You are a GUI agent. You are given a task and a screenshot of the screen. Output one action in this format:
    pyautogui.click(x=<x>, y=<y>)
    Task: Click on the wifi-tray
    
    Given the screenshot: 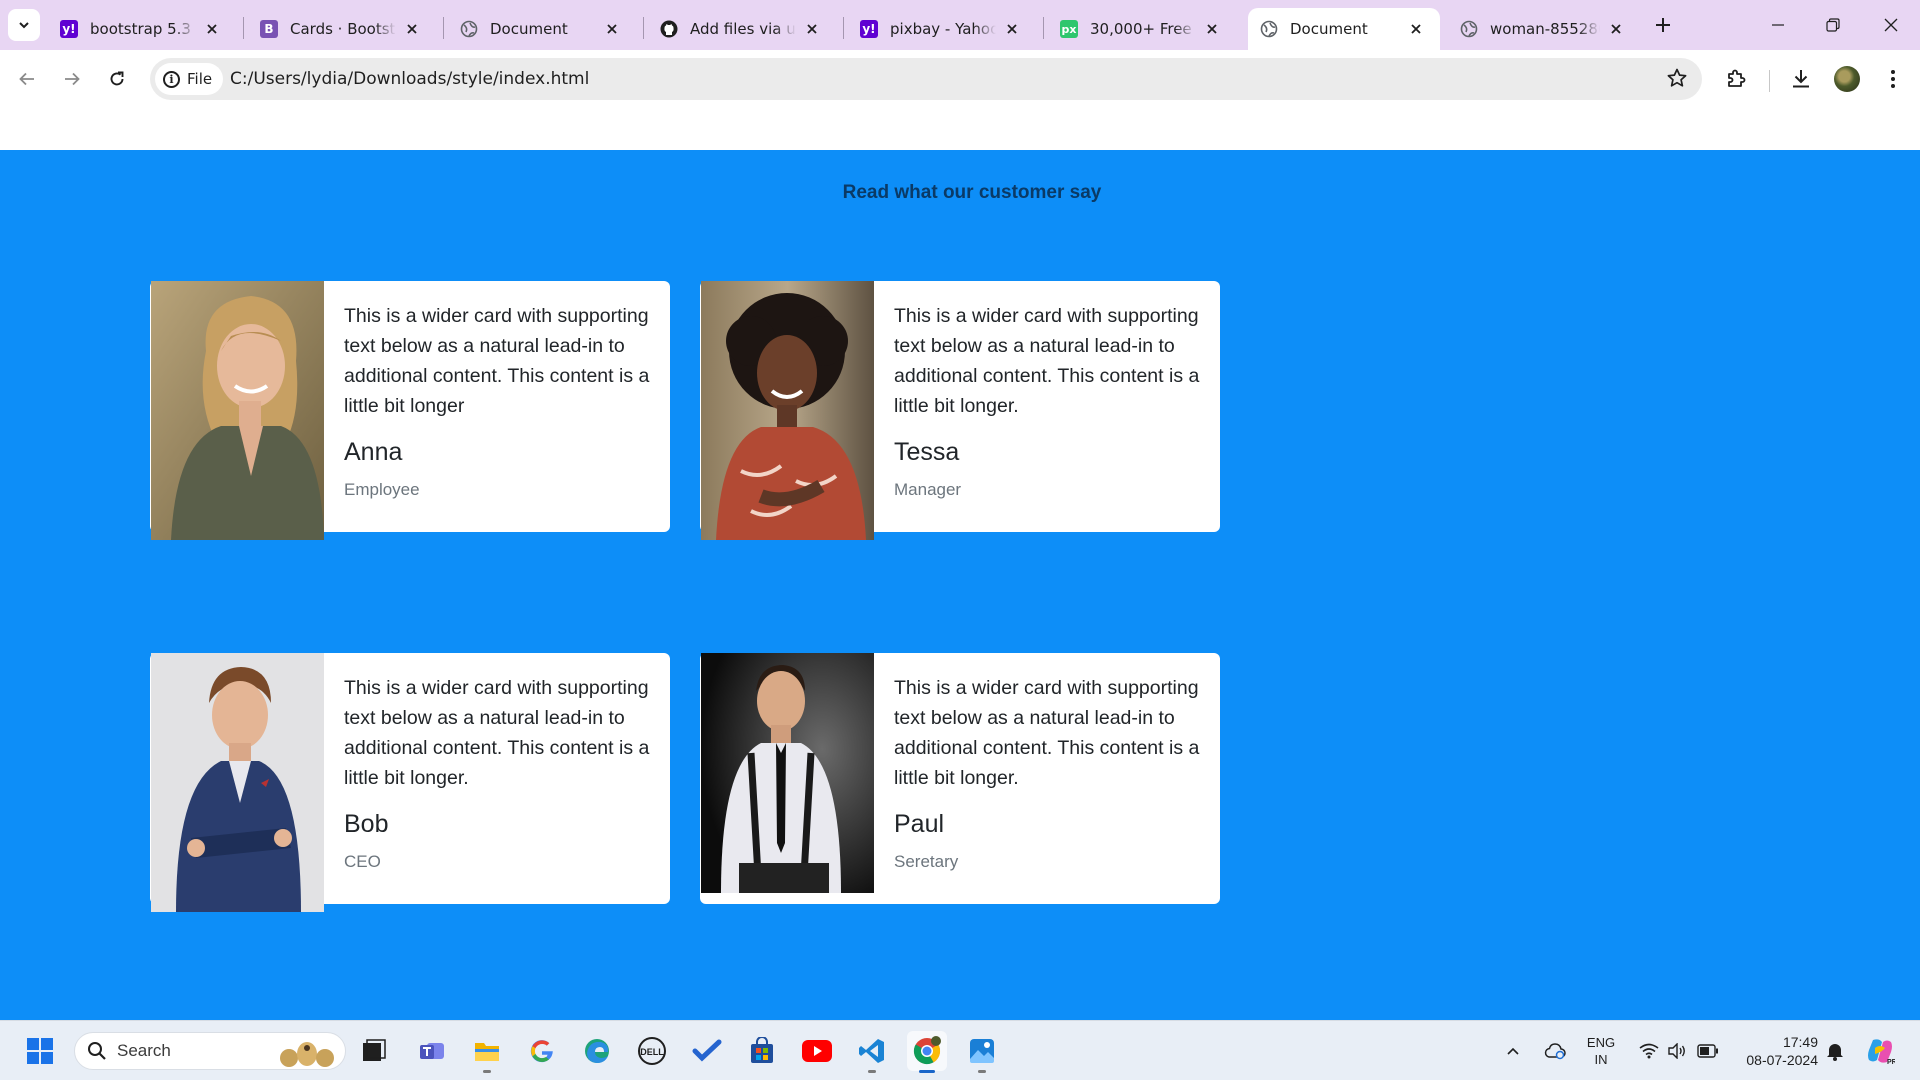 What is the action you would take?
    pyautogui.click(x=1649, y=1050)
    